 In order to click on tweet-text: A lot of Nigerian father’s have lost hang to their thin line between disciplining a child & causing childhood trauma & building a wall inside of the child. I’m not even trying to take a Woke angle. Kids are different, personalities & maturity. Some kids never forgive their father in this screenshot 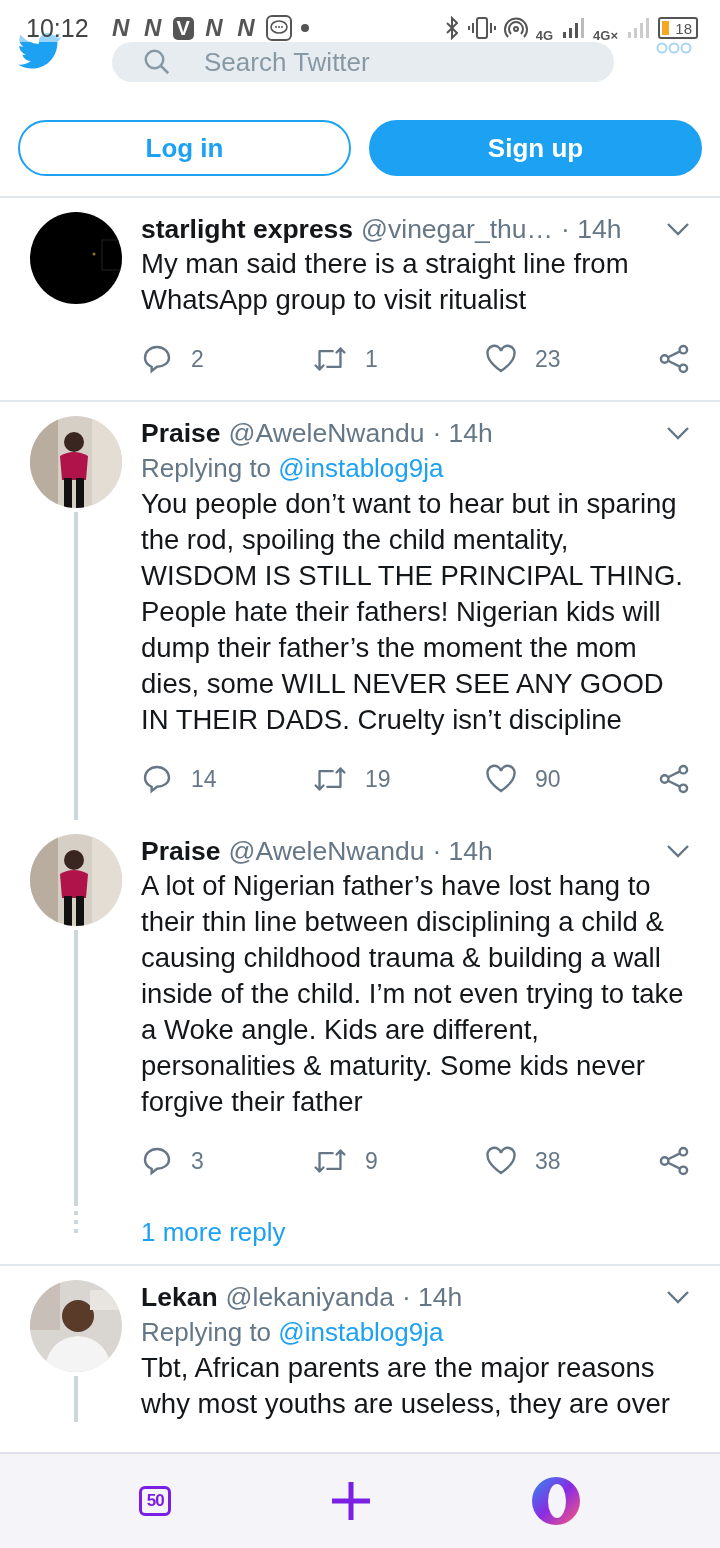, I will do `click(413, 994)`.